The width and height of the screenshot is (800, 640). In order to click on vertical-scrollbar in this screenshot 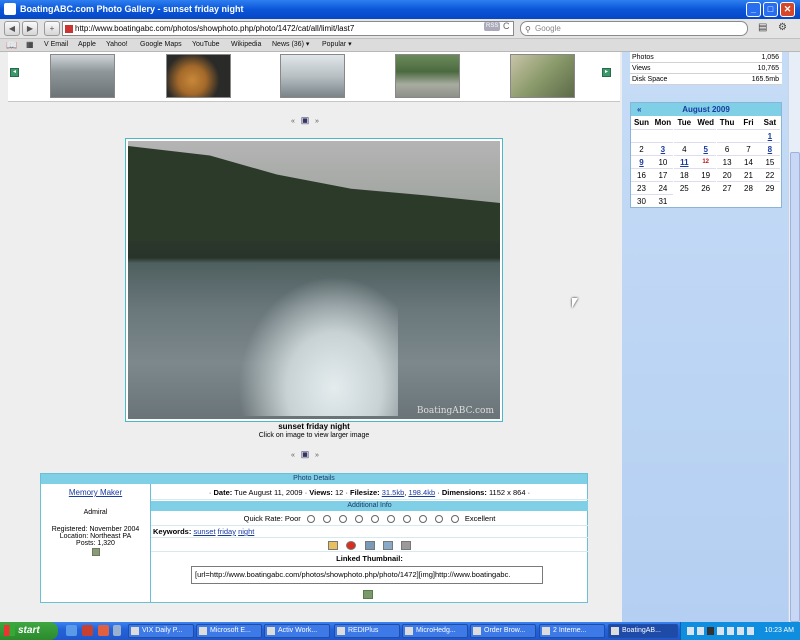, I will do `click(794, 337)`.